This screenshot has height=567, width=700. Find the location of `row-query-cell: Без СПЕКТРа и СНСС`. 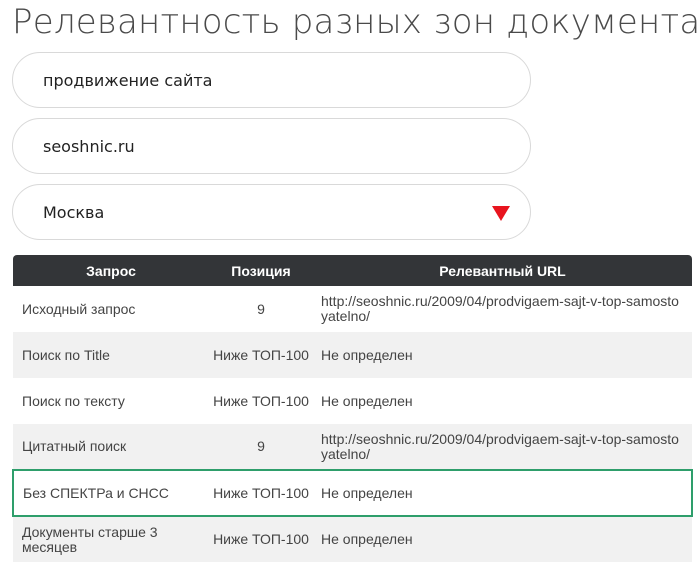

row-query-cell: Без СПЕКТРа и СНСС is located at coordinates (110, 493).